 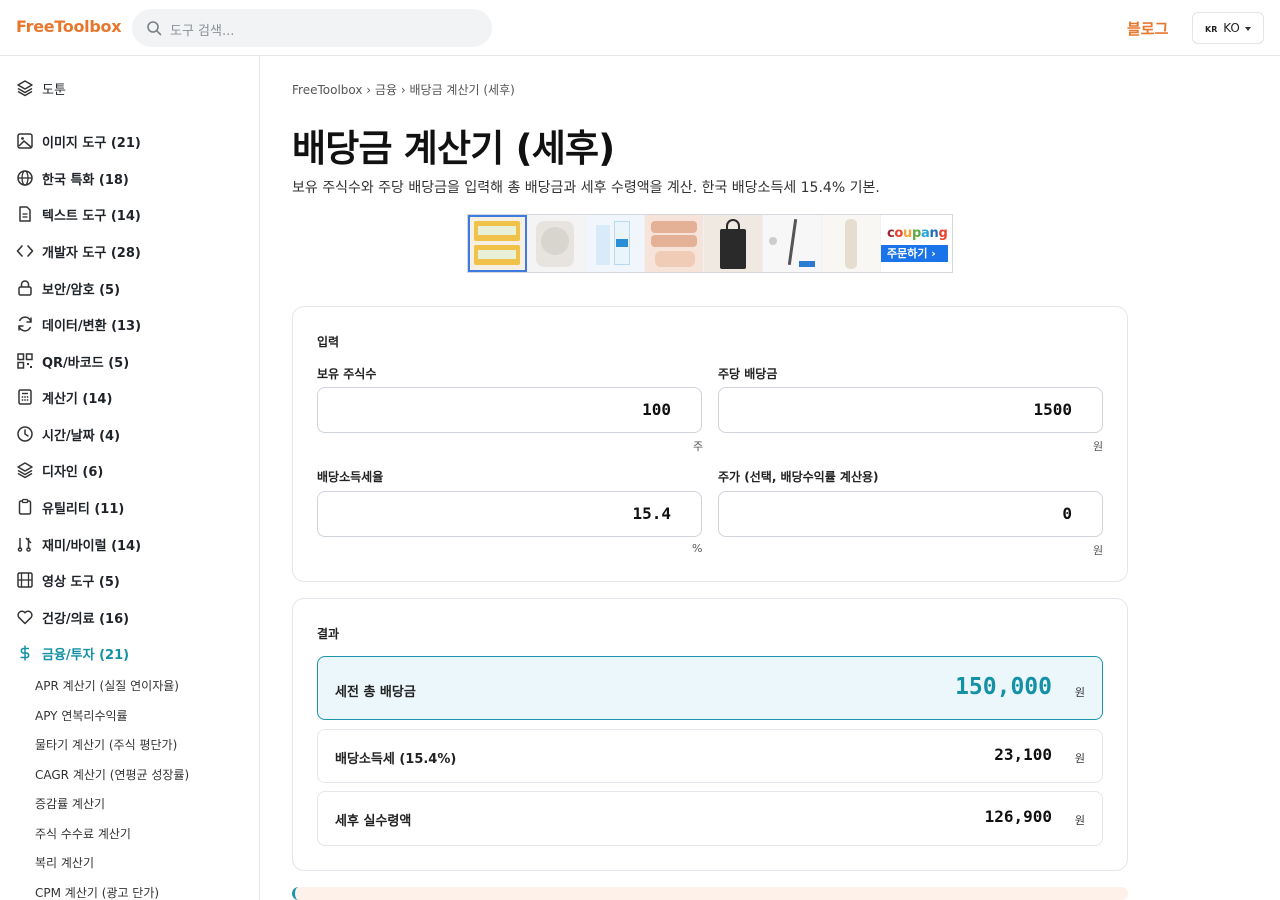 I want to click on globe-icon, so click(x=25, y=178).